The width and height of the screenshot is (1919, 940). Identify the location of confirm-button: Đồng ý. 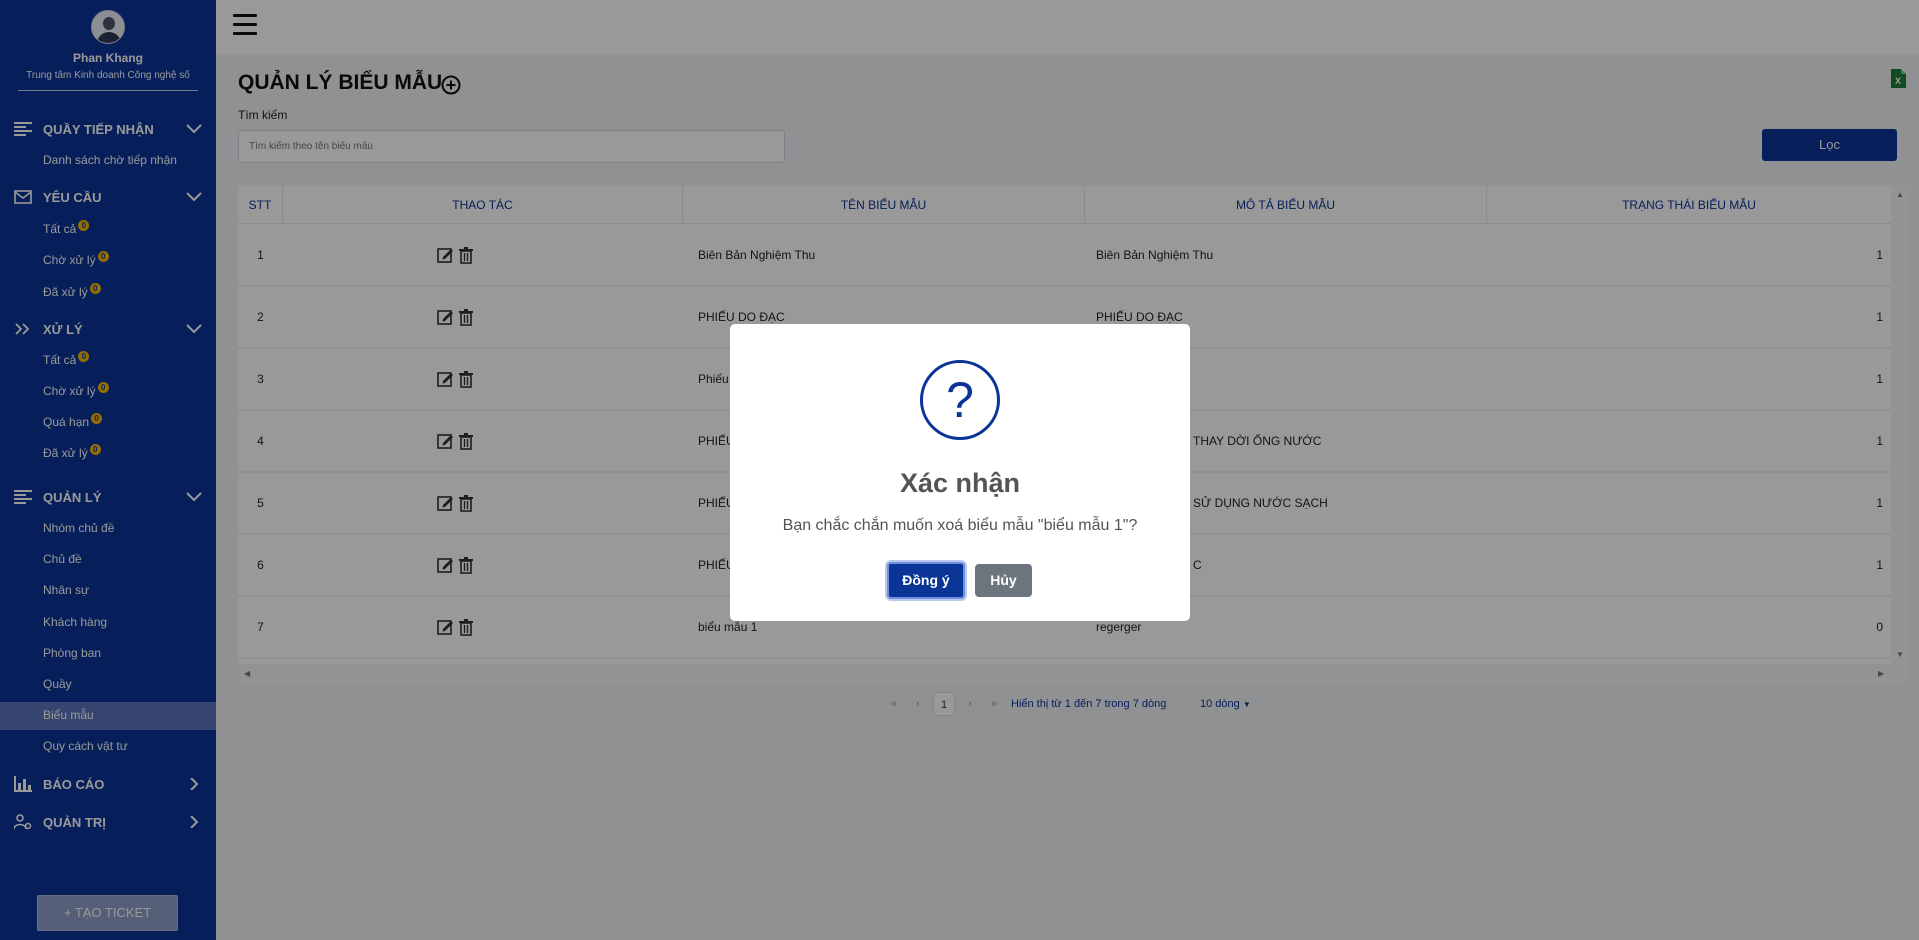
(926, 580).